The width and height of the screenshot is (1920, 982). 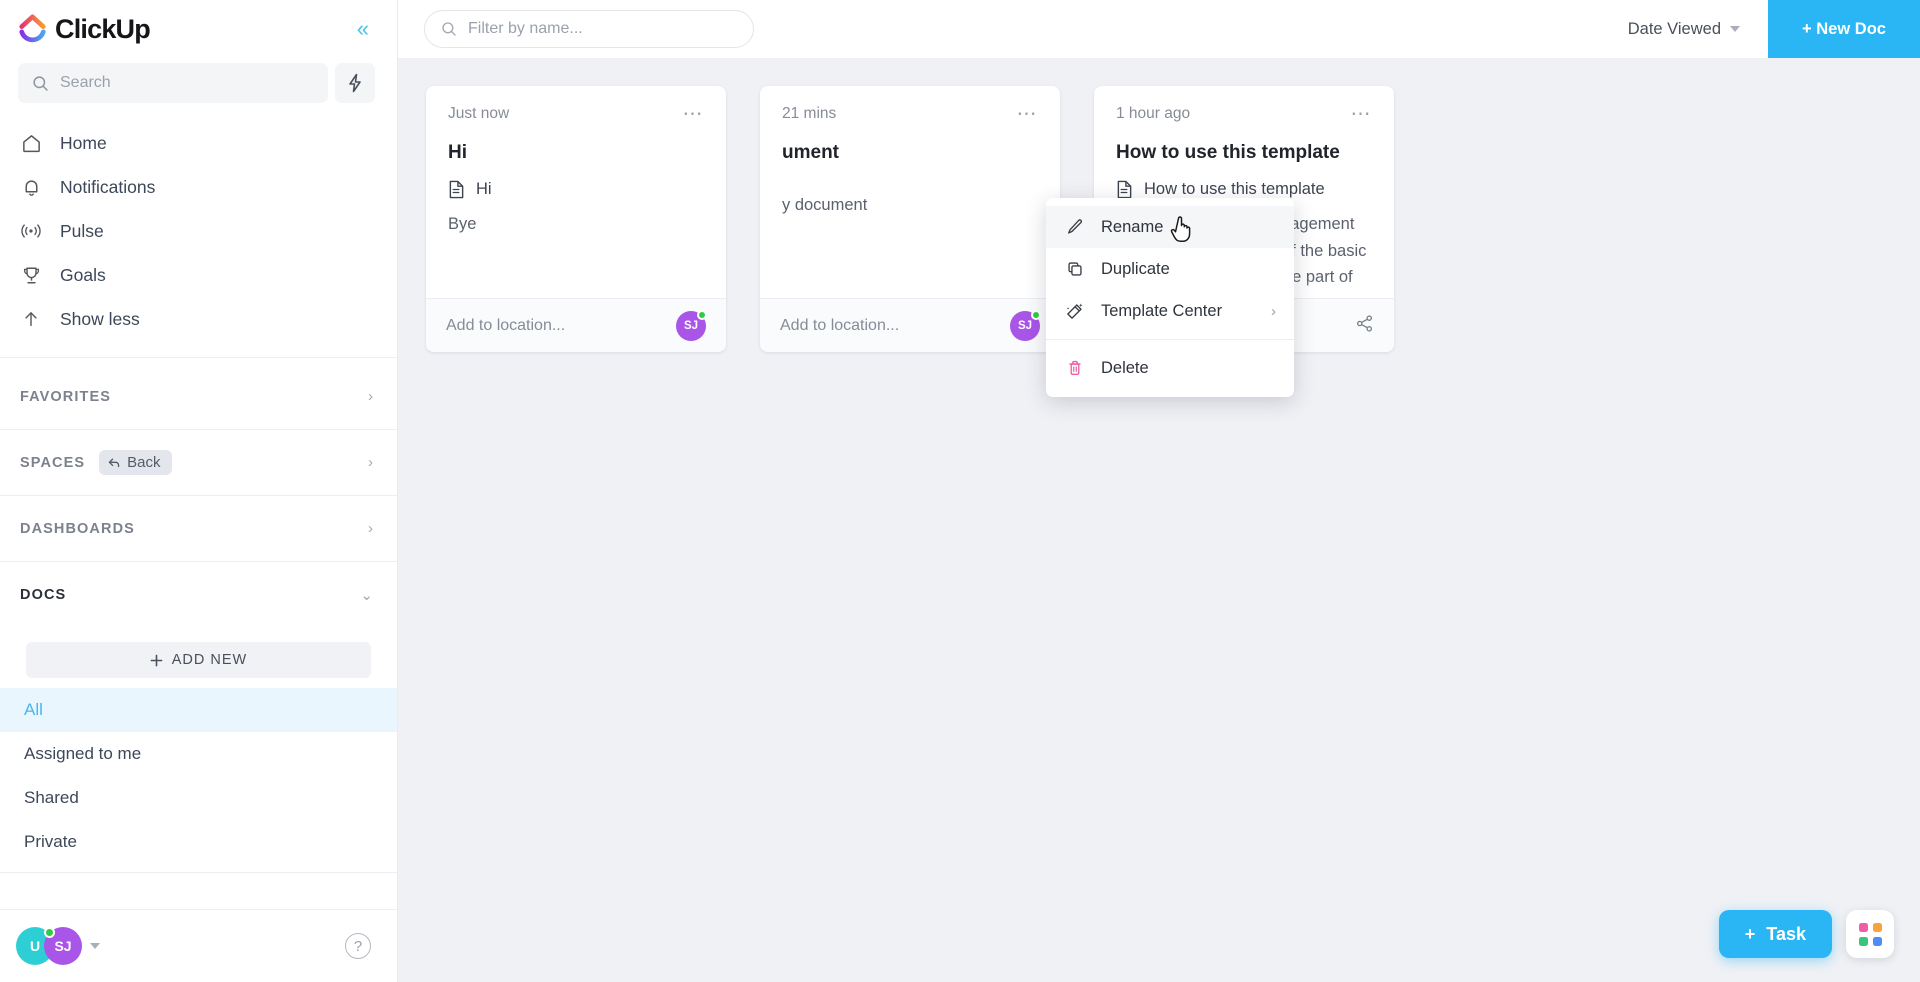 I want to click on sidebar-footer: U SJ ?, so click(x=198, y=946).